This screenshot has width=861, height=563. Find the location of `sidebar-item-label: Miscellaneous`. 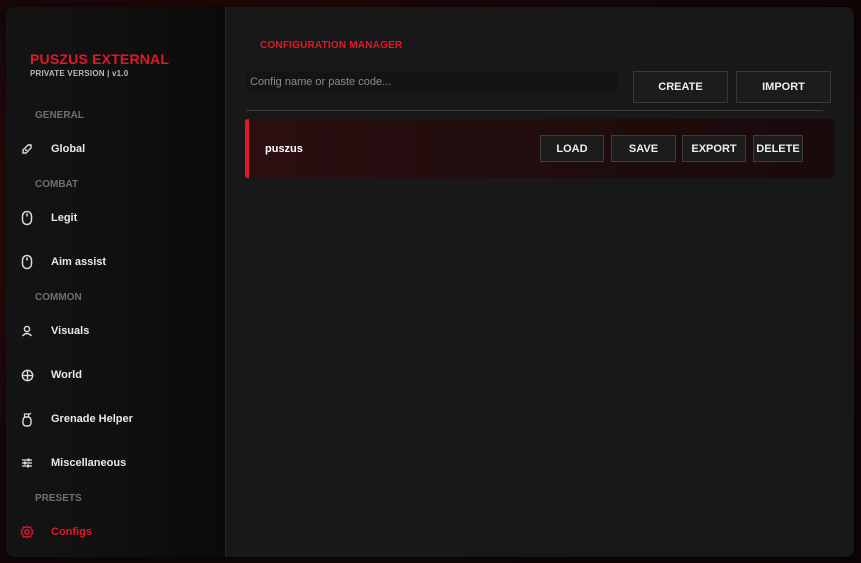

sidebar-item-label: Miscellaneous is located at coordinates (89, 463).